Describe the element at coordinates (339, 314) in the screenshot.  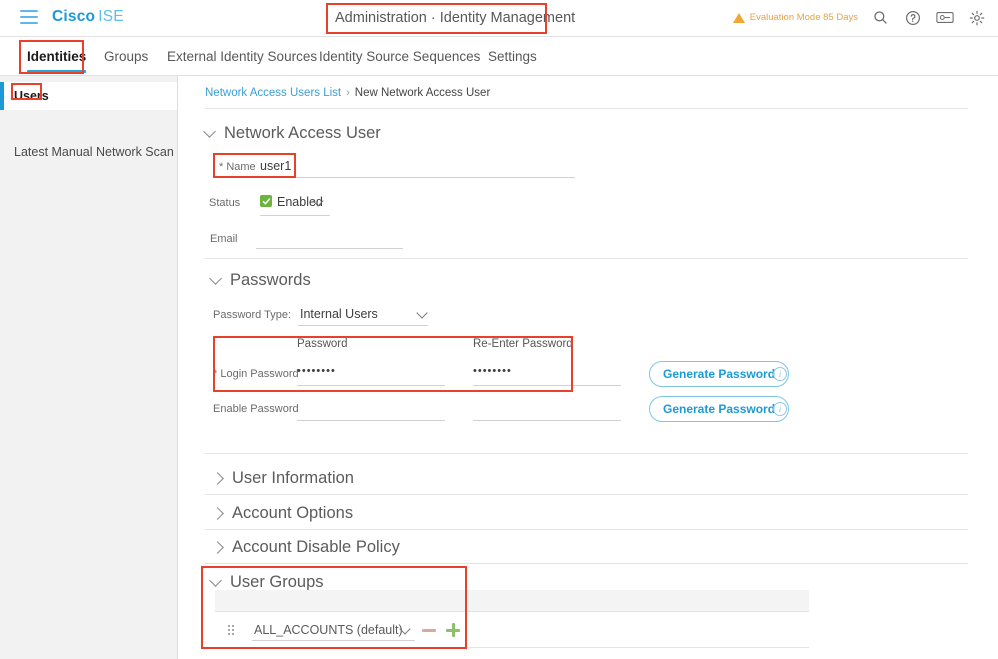
I see `password-type-value: Internal Users` at that location.